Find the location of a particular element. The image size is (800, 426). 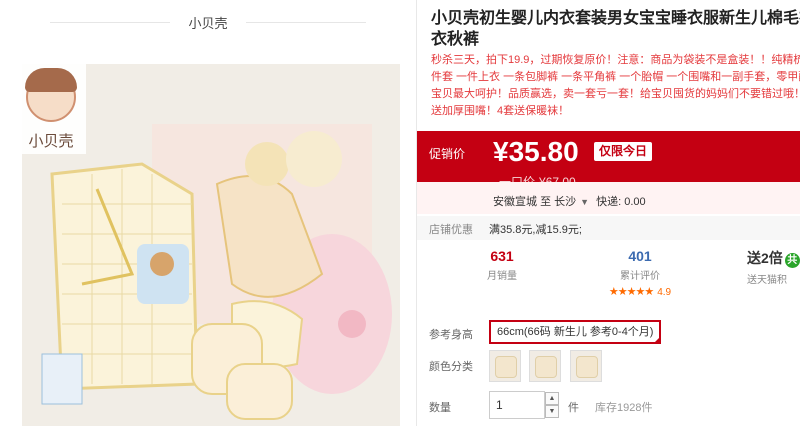

brand-header: 小贝壳 is located at coordinates (208, 22).